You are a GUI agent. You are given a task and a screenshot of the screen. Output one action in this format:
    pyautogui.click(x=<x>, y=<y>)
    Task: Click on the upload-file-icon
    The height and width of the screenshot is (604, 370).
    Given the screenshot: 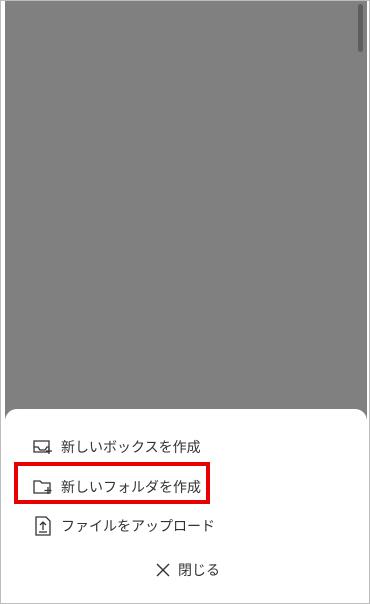 What is the action you would take?
    pyautogui.click(x=43, y=526)
    